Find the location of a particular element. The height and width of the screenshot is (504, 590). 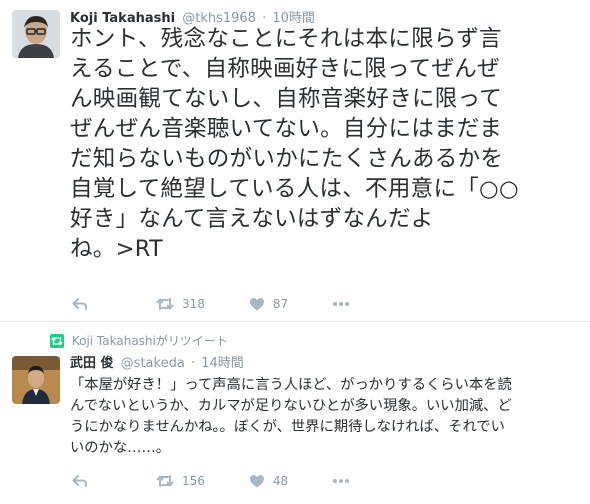

retweet-context-icon is located at coordinates (57, 343).